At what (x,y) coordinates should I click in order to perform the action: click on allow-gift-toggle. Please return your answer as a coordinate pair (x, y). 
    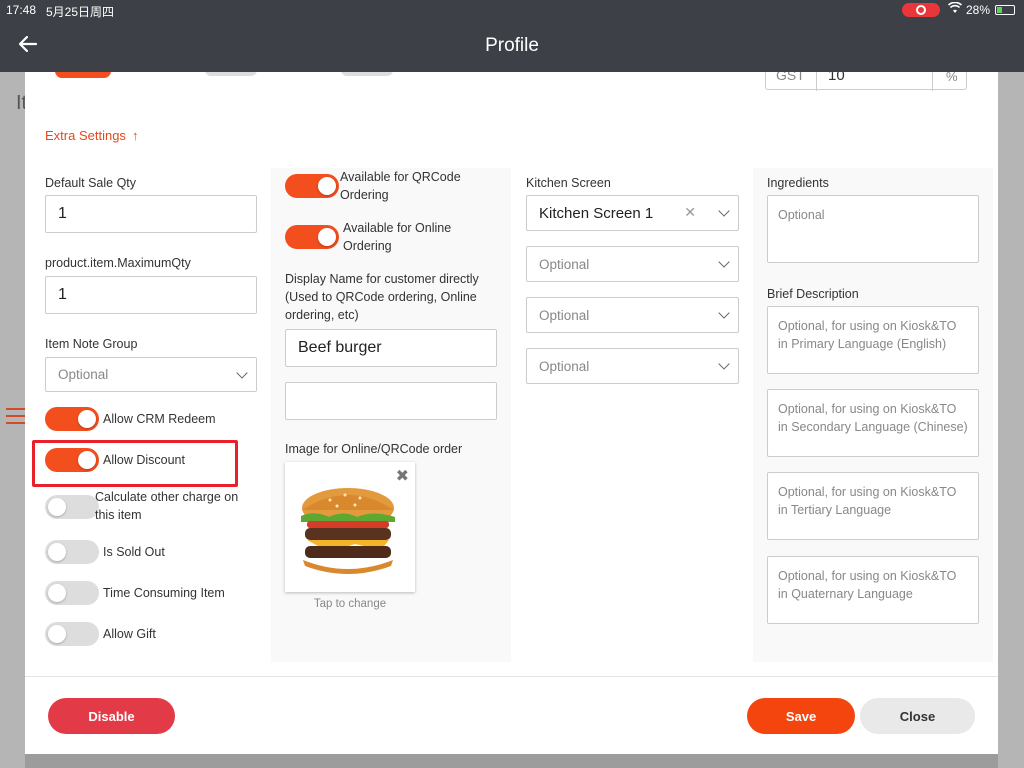
    Looking at the image, I should click on (72, 634).